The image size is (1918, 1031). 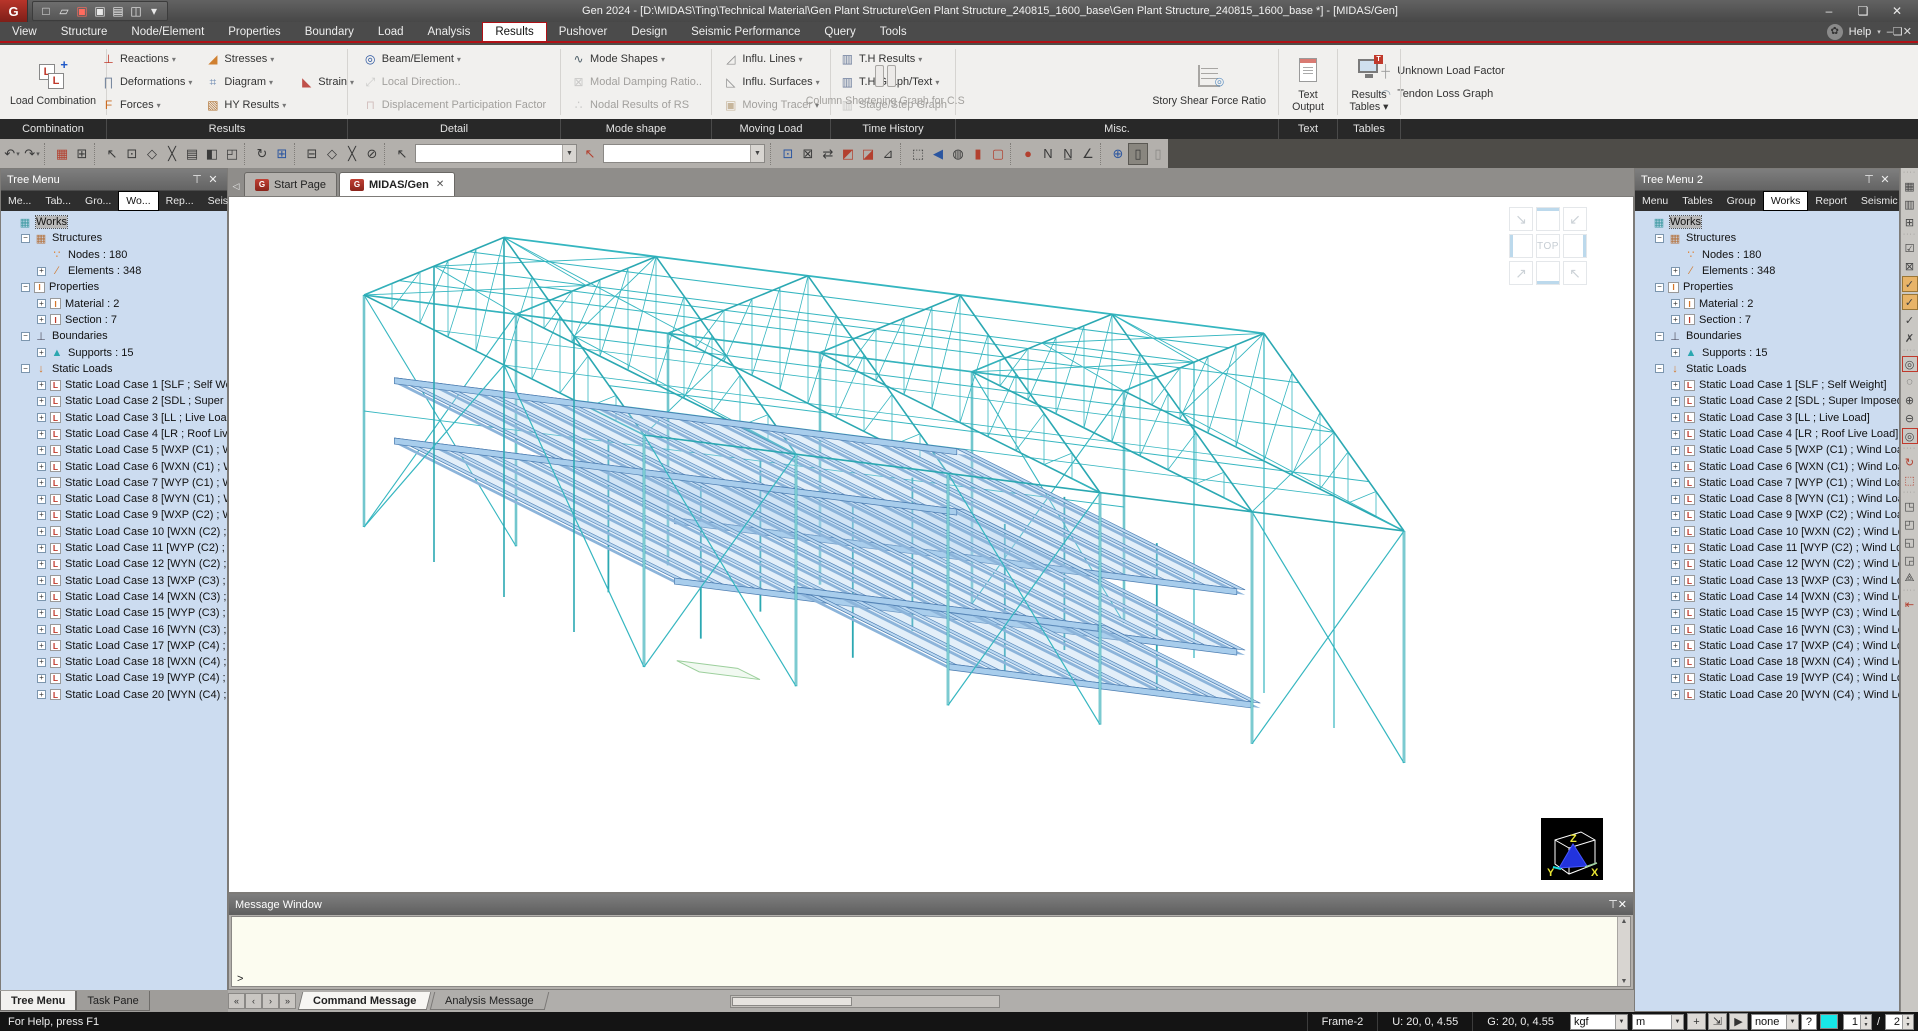 I want to click on tab-analysis-message: Analysis Message, so click(x=490, y=1001).